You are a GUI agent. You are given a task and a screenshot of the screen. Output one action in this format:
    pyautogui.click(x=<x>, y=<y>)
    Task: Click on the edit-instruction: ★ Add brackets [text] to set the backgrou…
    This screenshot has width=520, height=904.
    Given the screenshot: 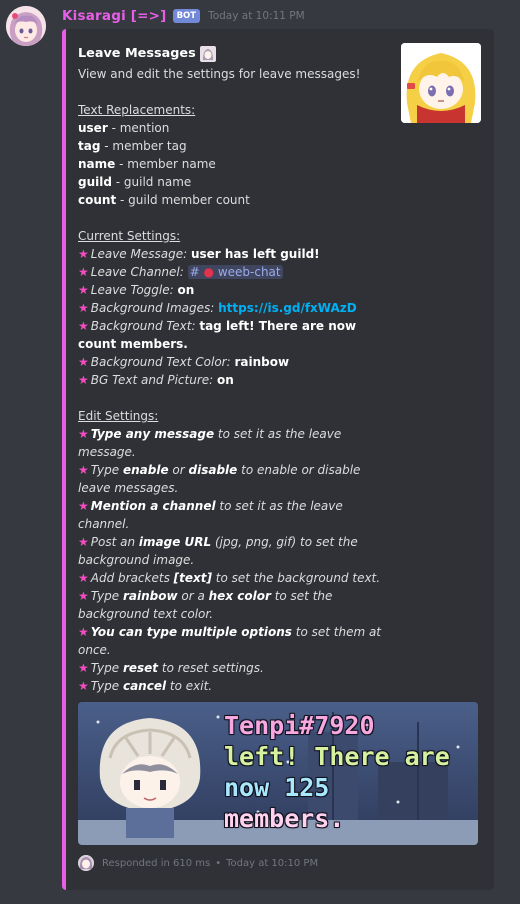 What is the action you would take?
    pyautogui.click(x=229, y=578)
    